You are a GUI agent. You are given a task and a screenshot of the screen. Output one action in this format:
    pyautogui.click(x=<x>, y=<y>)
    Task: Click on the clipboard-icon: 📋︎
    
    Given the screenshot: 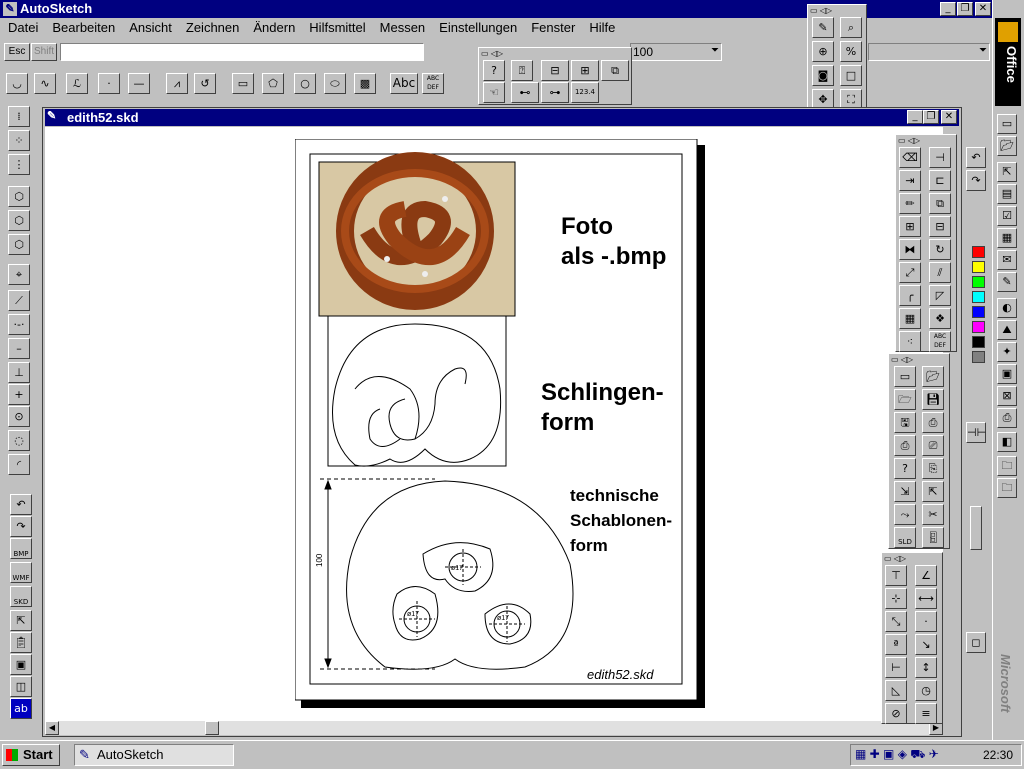 What is the action you would take?
    pyautogui.click(x=21, y=642)
    